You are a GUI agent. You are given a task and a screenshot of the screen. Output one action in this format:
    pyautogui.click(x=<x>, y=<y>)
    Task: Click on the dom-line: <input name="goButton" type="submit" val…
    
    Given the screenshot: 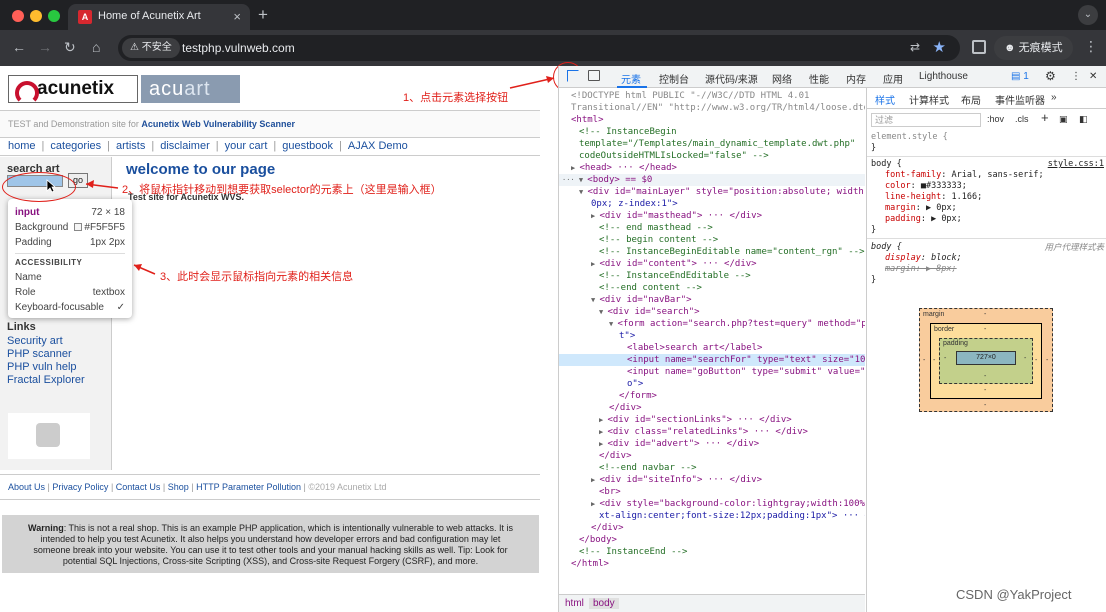 What is the action you would take?
    pyautogui.click(x=746, y=372)
    